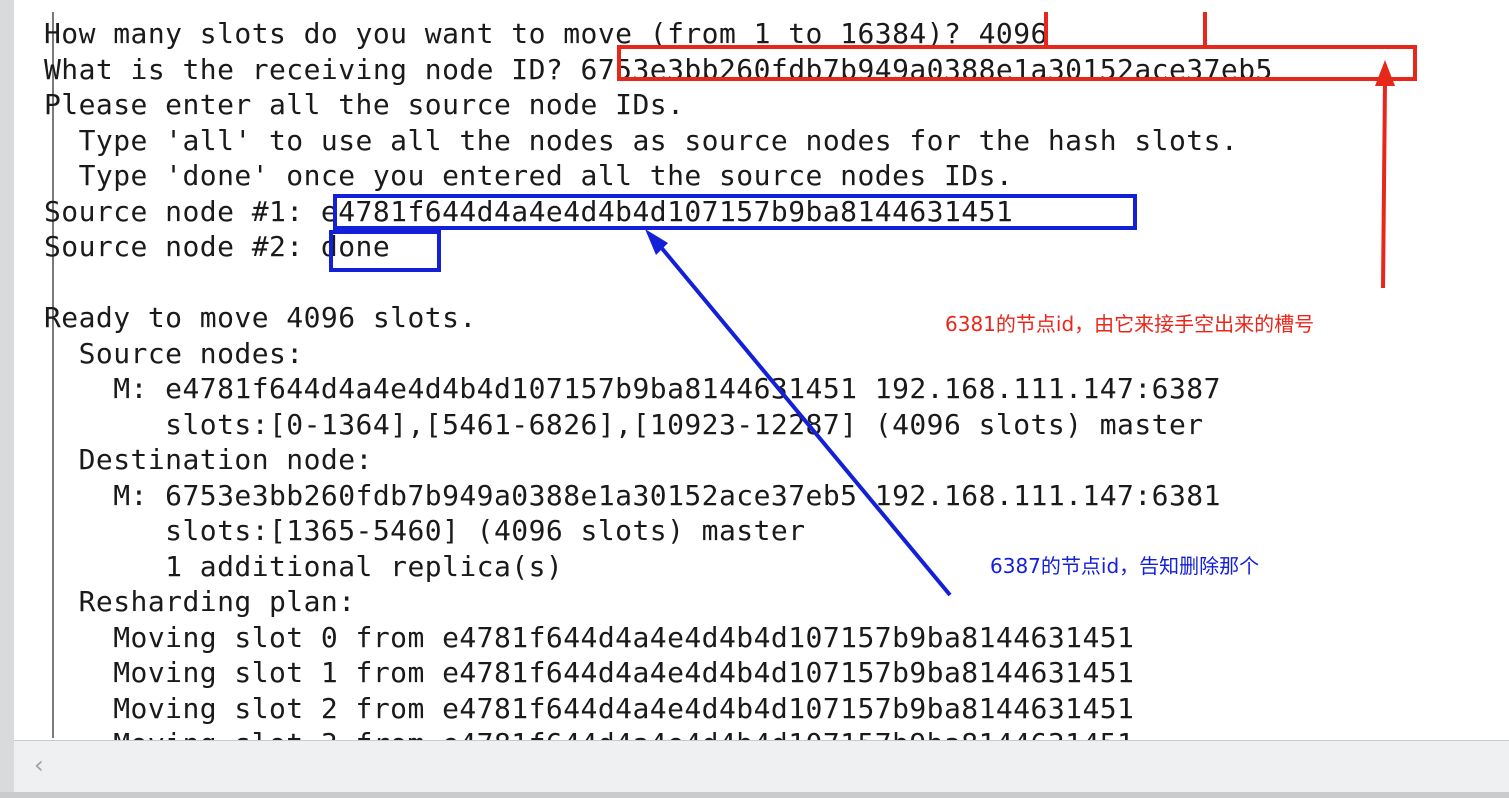 The width and height of the screenshot is (1509, 798). I want to click on blue-annotation-note: 6387的节点id，告知删除那个, so click(1125, 566).